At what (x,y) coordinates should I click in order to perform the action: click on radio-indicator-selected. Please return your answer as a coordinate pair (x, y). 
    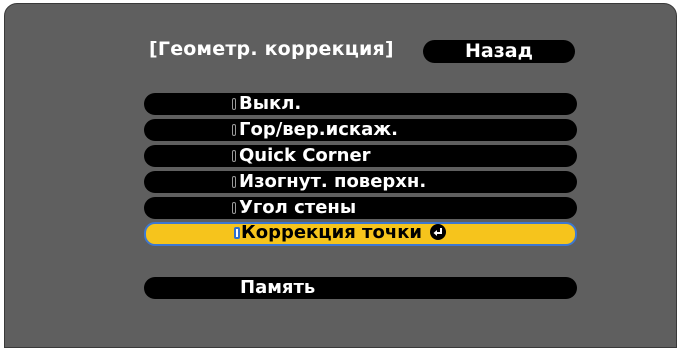
    Looking at the image, I should click on (237, 233).